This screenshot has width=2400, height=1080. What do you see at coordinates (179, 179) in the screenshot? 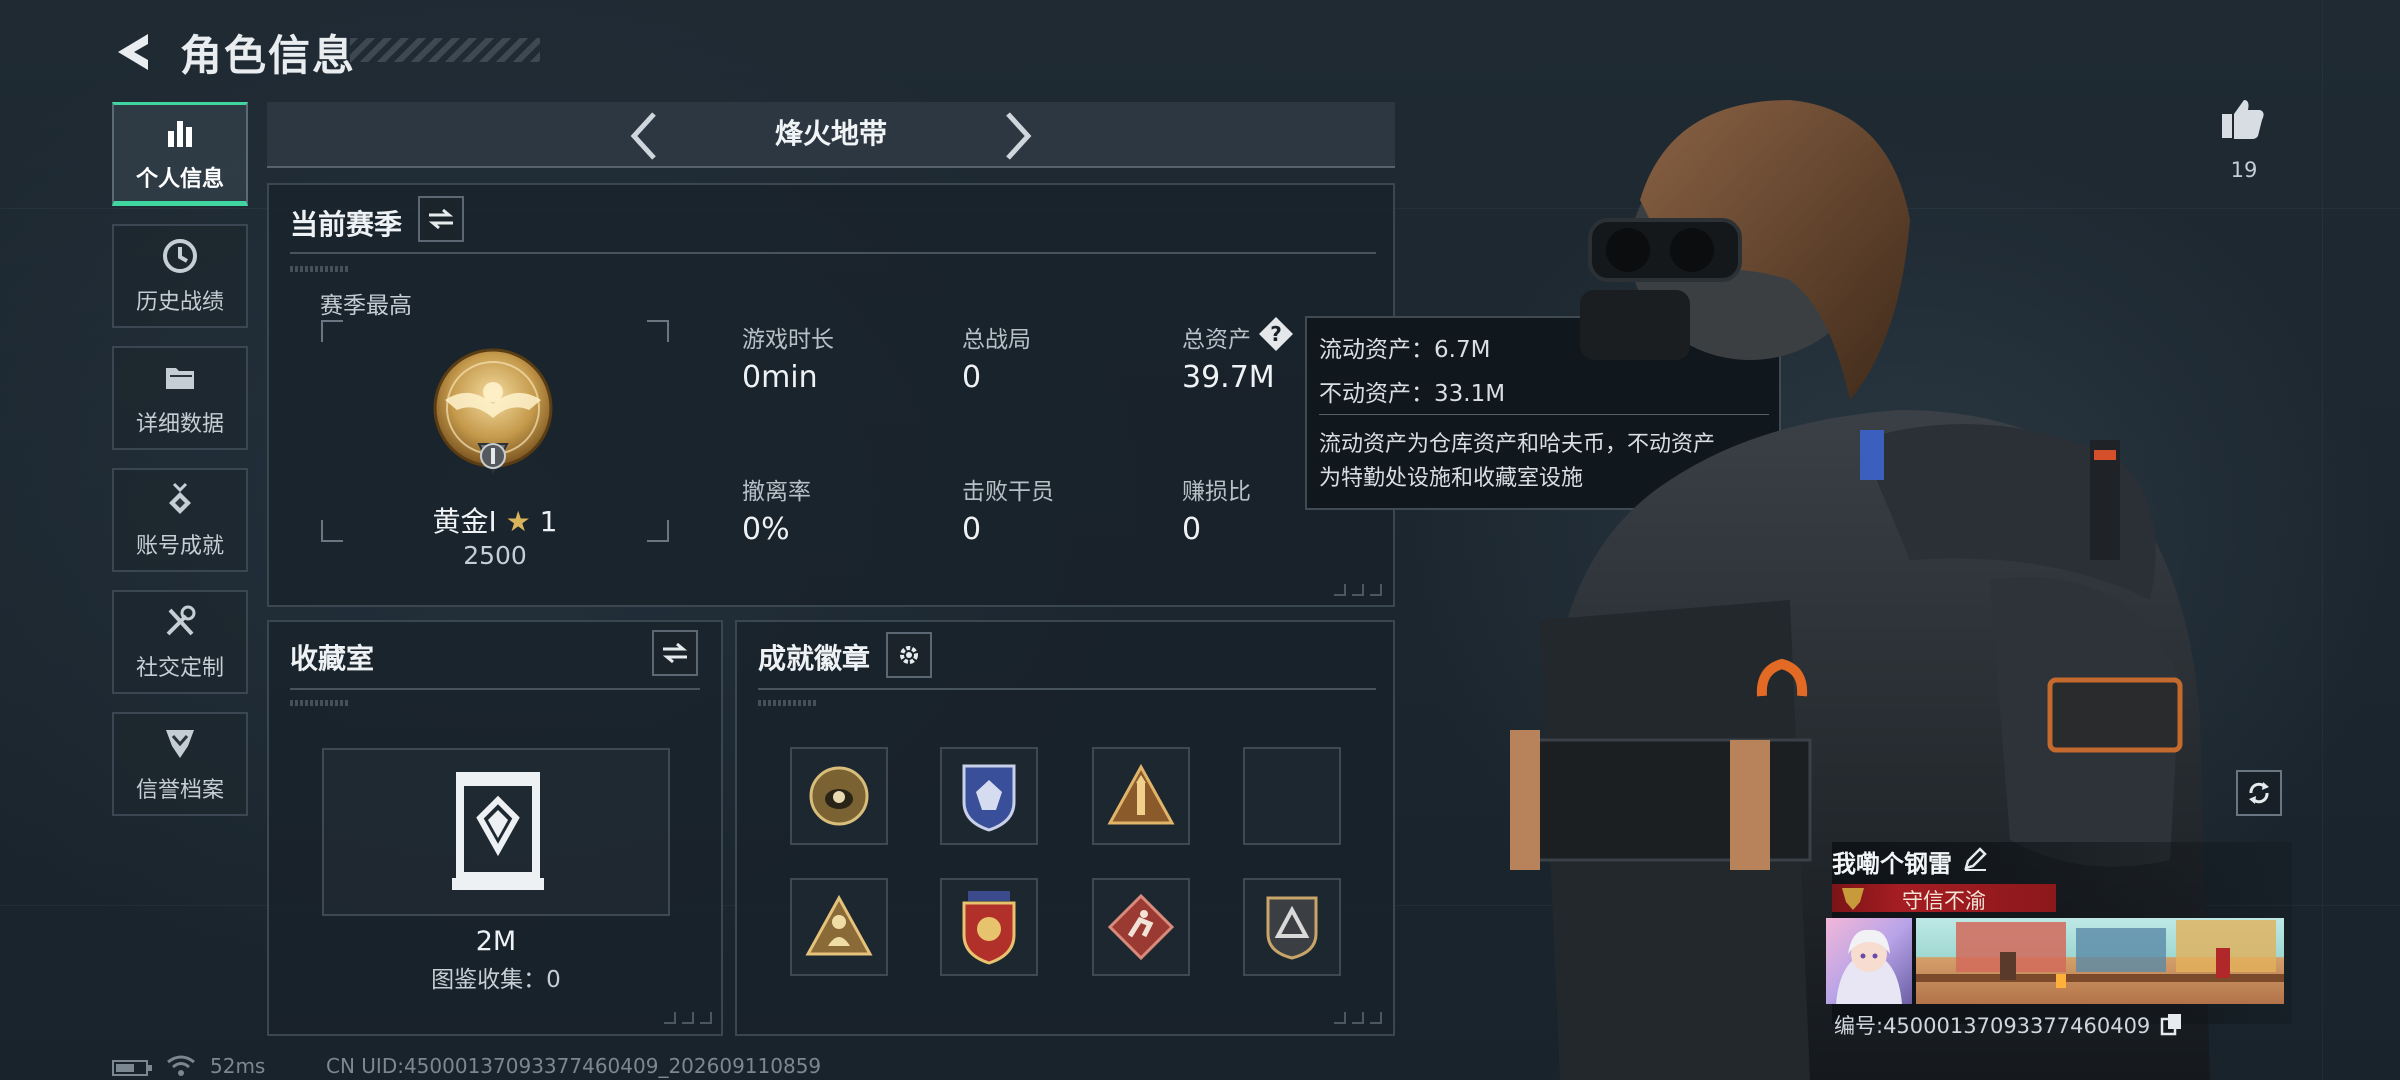
I see `sidebar-item-label: 个人信息` at bounding box center [179, 179].